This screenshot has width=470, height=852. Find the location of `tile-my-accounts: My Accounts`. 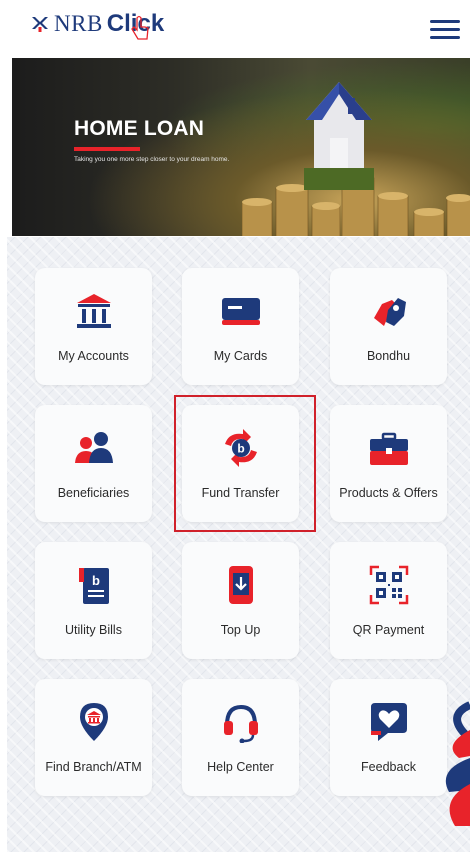

tile-my-accounts: My Accounts is located at coordinates (93, 326).